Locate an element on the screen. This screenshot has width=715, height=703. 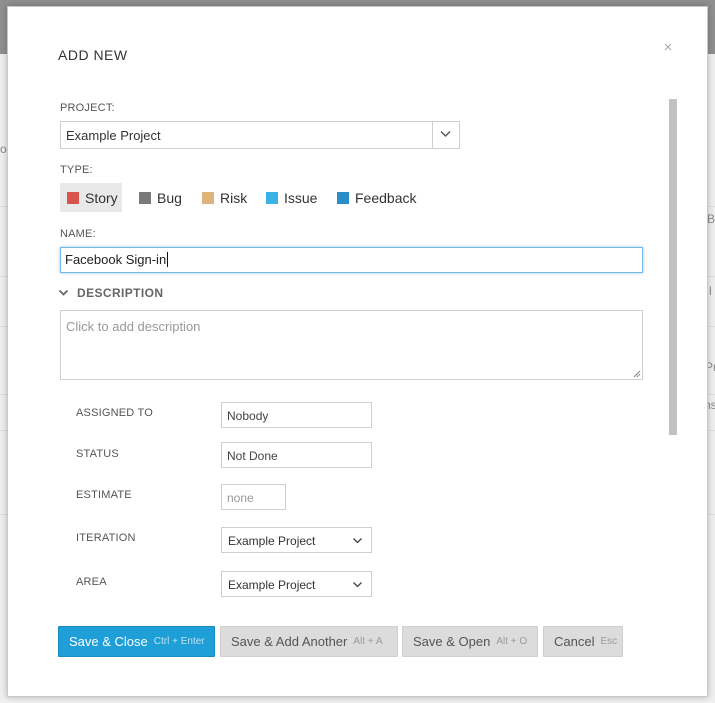
iteration-select-value: Example Project is located at coordinates (272, 541).